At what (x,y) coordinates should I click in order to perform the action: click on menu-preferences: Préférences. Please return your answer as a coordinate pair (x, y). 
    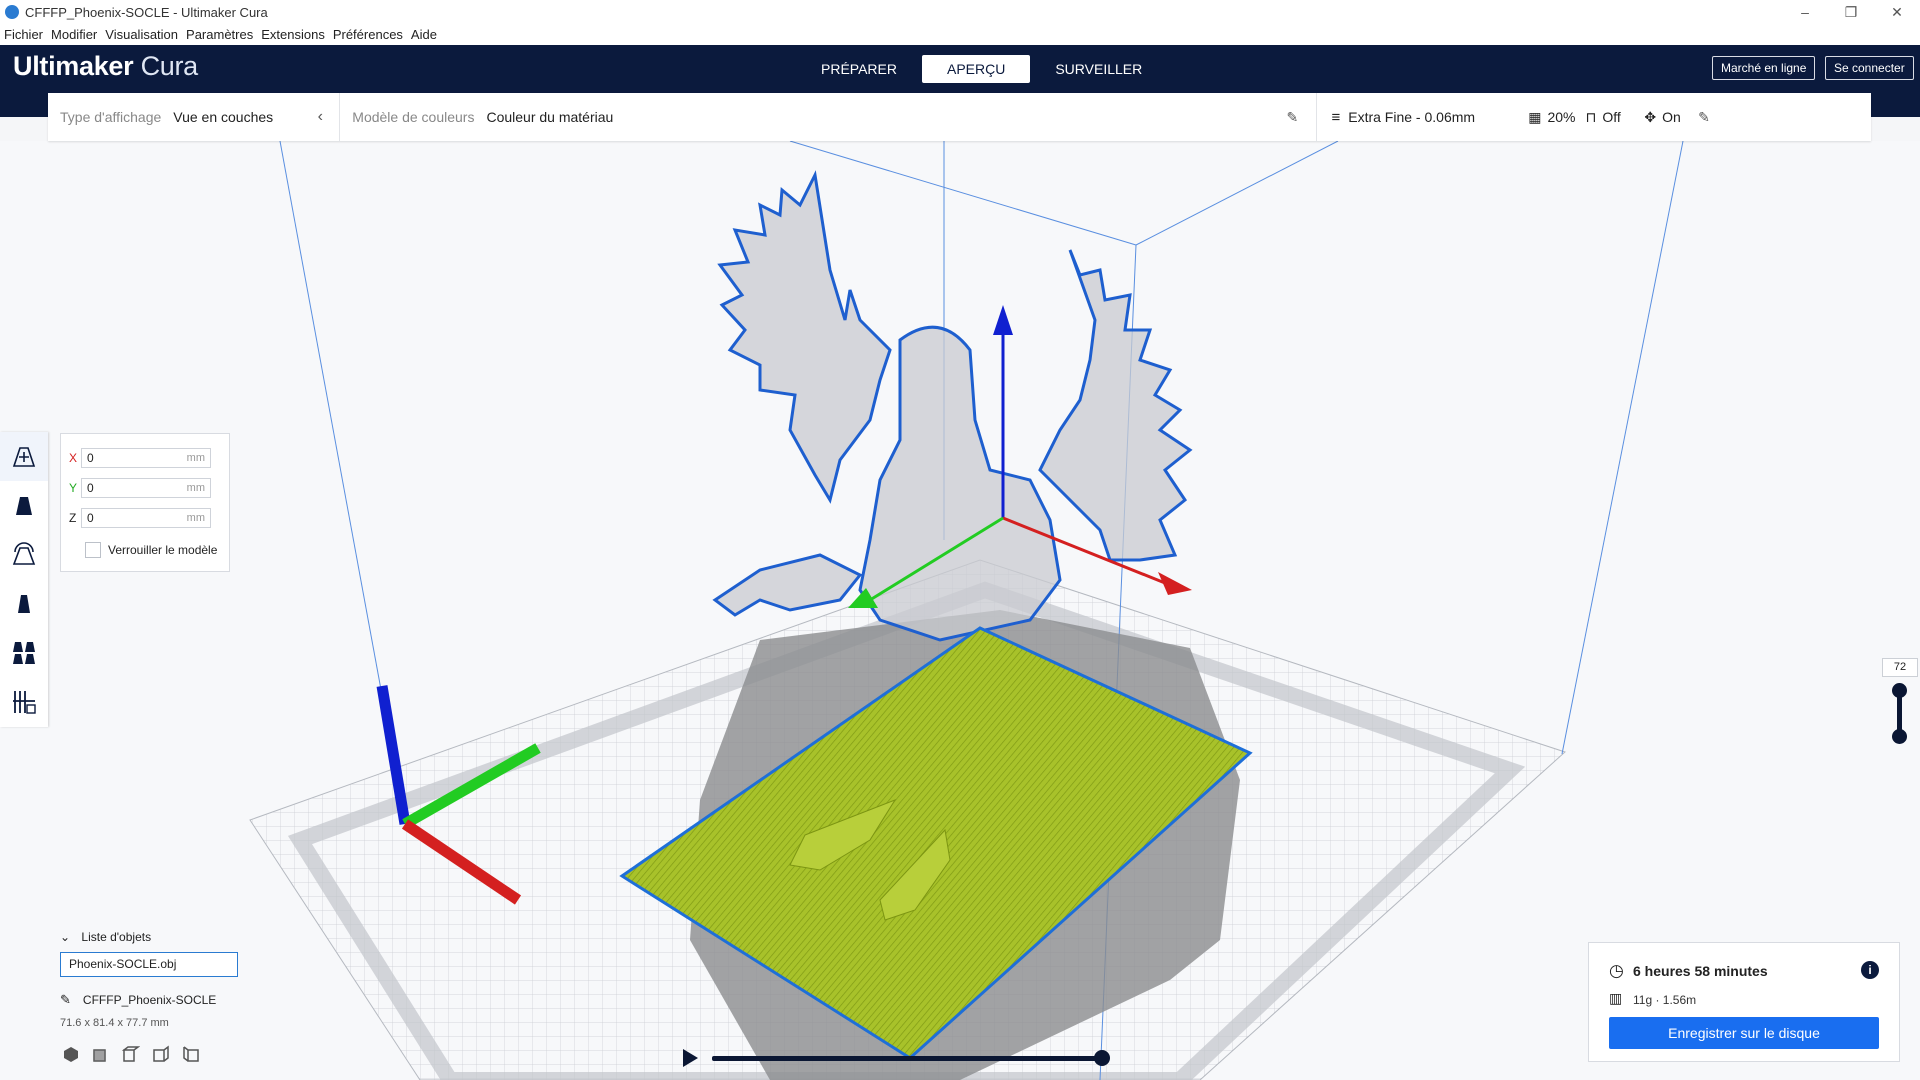
    Looking at the image, I should click on (368, 34).